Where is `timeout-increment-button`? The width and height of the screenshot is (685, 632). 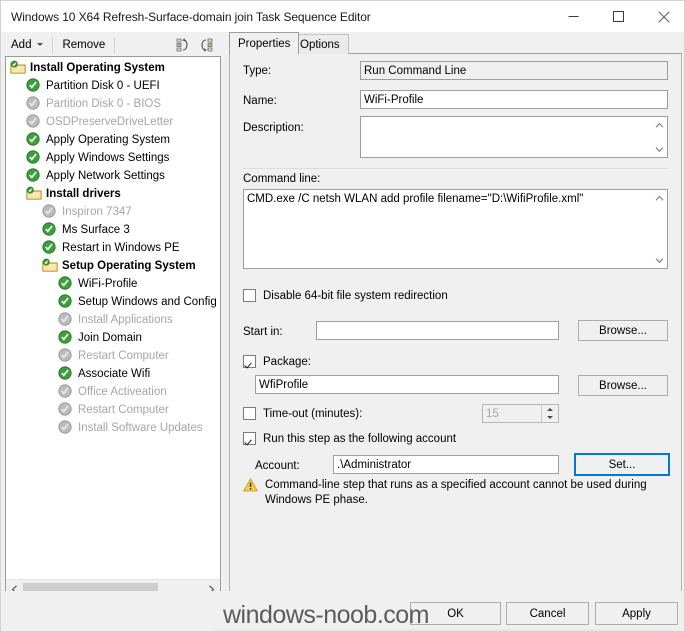
timeout-increment-button is located at coordinates (550, 409).